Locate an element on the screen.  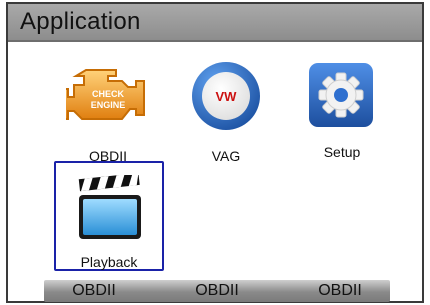
softkey-middle: OBDII is located at coordinates (217, 291).